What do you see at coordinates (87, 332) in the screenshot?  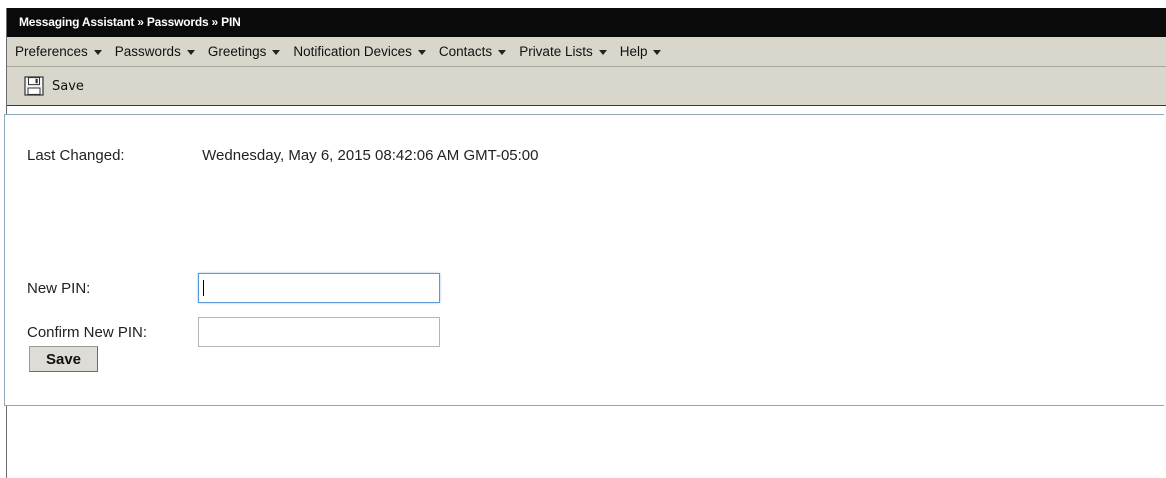 I see `confirm-pin-label: Confirm New PIN:` at bounding box center [87, 332].